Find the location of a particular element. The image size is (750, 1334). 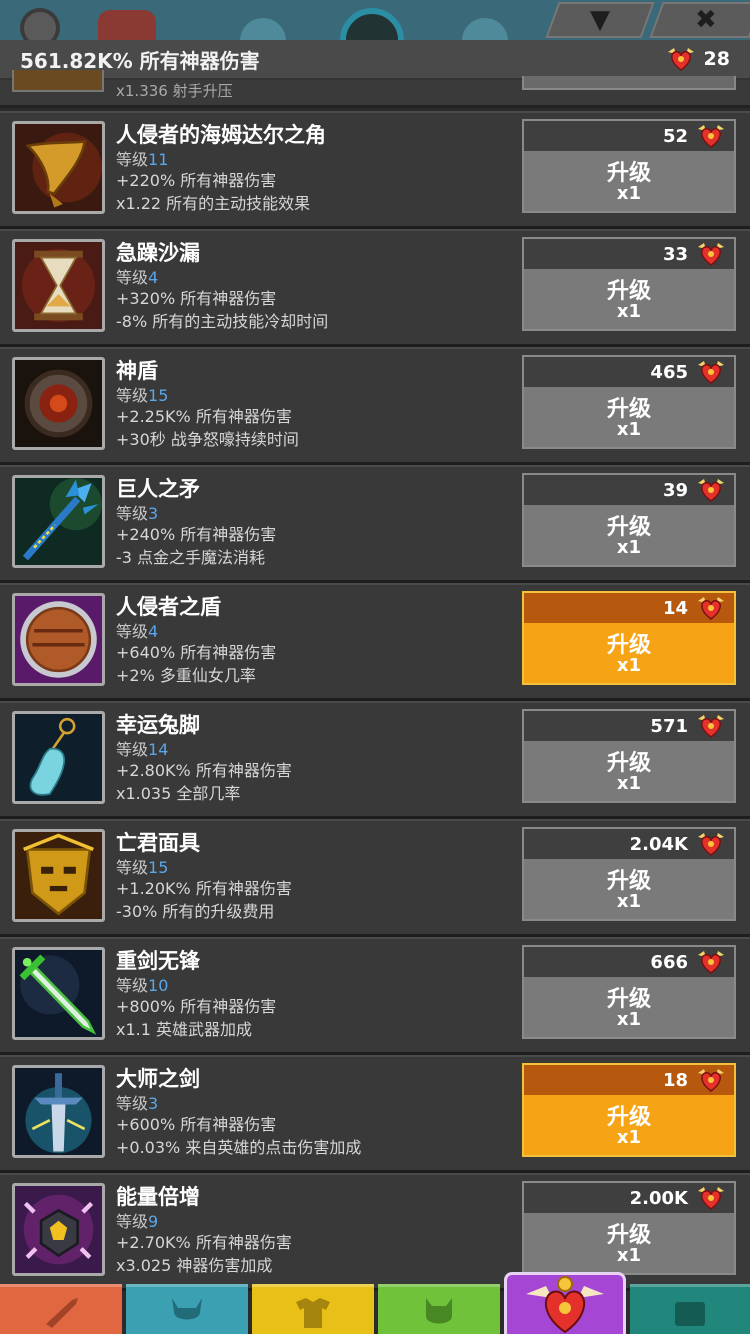

artifact-row-partial: x1.336 射手升压 is located at coordinates (375, 89).